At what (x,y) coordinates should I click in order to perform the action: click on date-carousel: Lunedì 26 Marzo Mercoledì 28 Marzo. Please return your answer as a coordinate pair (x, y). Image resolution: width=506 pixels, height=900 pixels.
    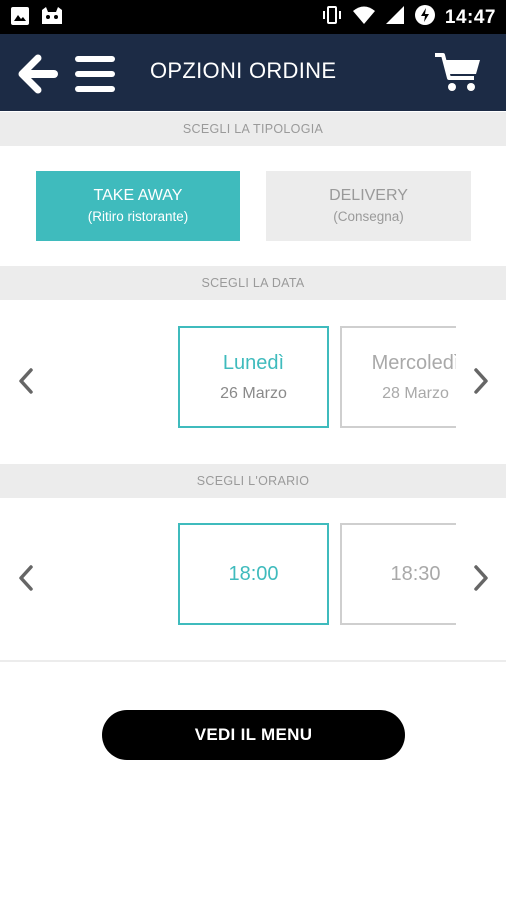
    Looking at the image, I should click on (317, 377).